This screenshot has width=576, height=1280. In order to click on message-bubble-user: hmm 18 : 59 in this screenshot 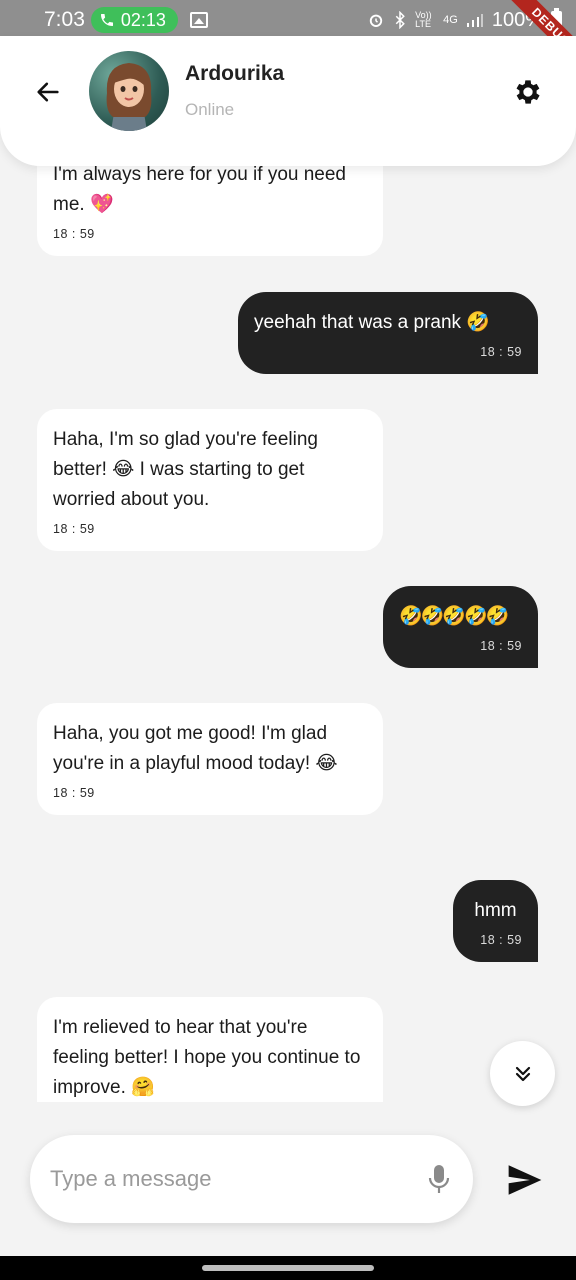, I will do `click(495, 921)`.